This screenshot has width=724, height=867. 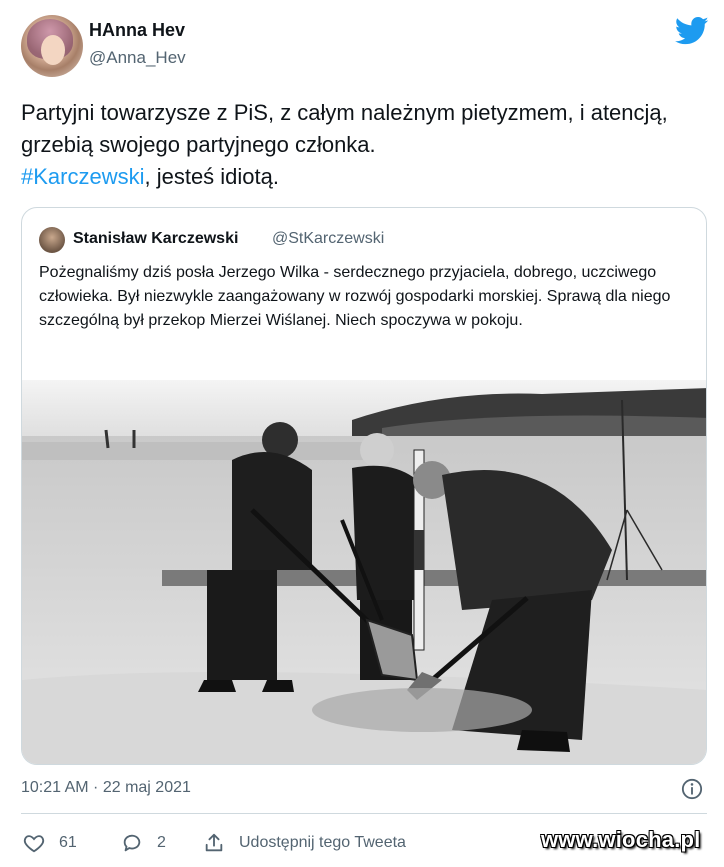 What do you see at coordinates (362, 45) in the screenshot?
I see `tweet-header: HAnna Hev @Anna_Hev` at bounding box center [362, 45].